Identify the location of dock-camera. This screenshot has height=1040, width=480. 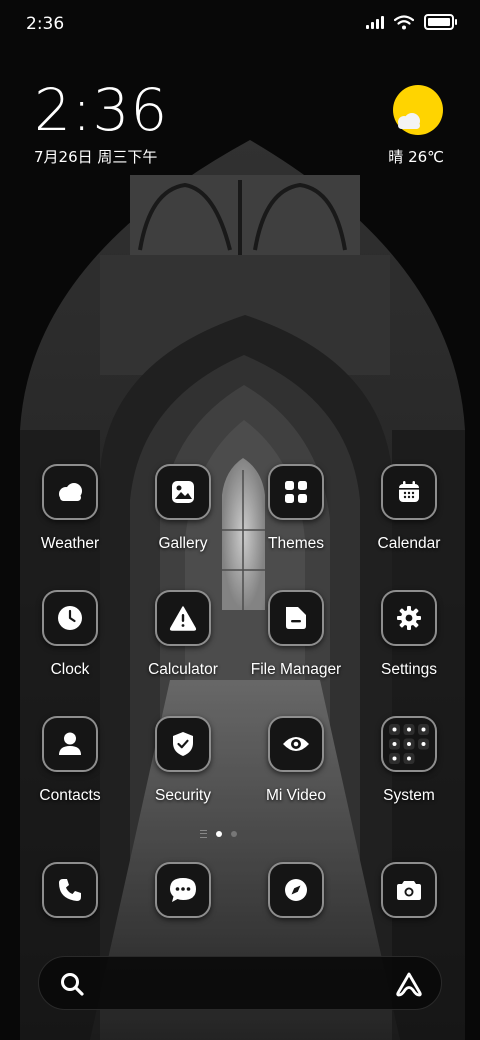
(409, 890).